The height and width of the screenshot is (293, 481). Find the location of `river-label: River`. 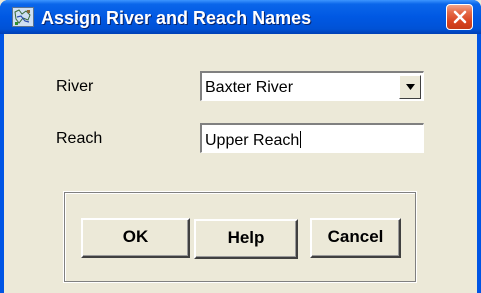

river-label: River is located at coordinates (75, 86).